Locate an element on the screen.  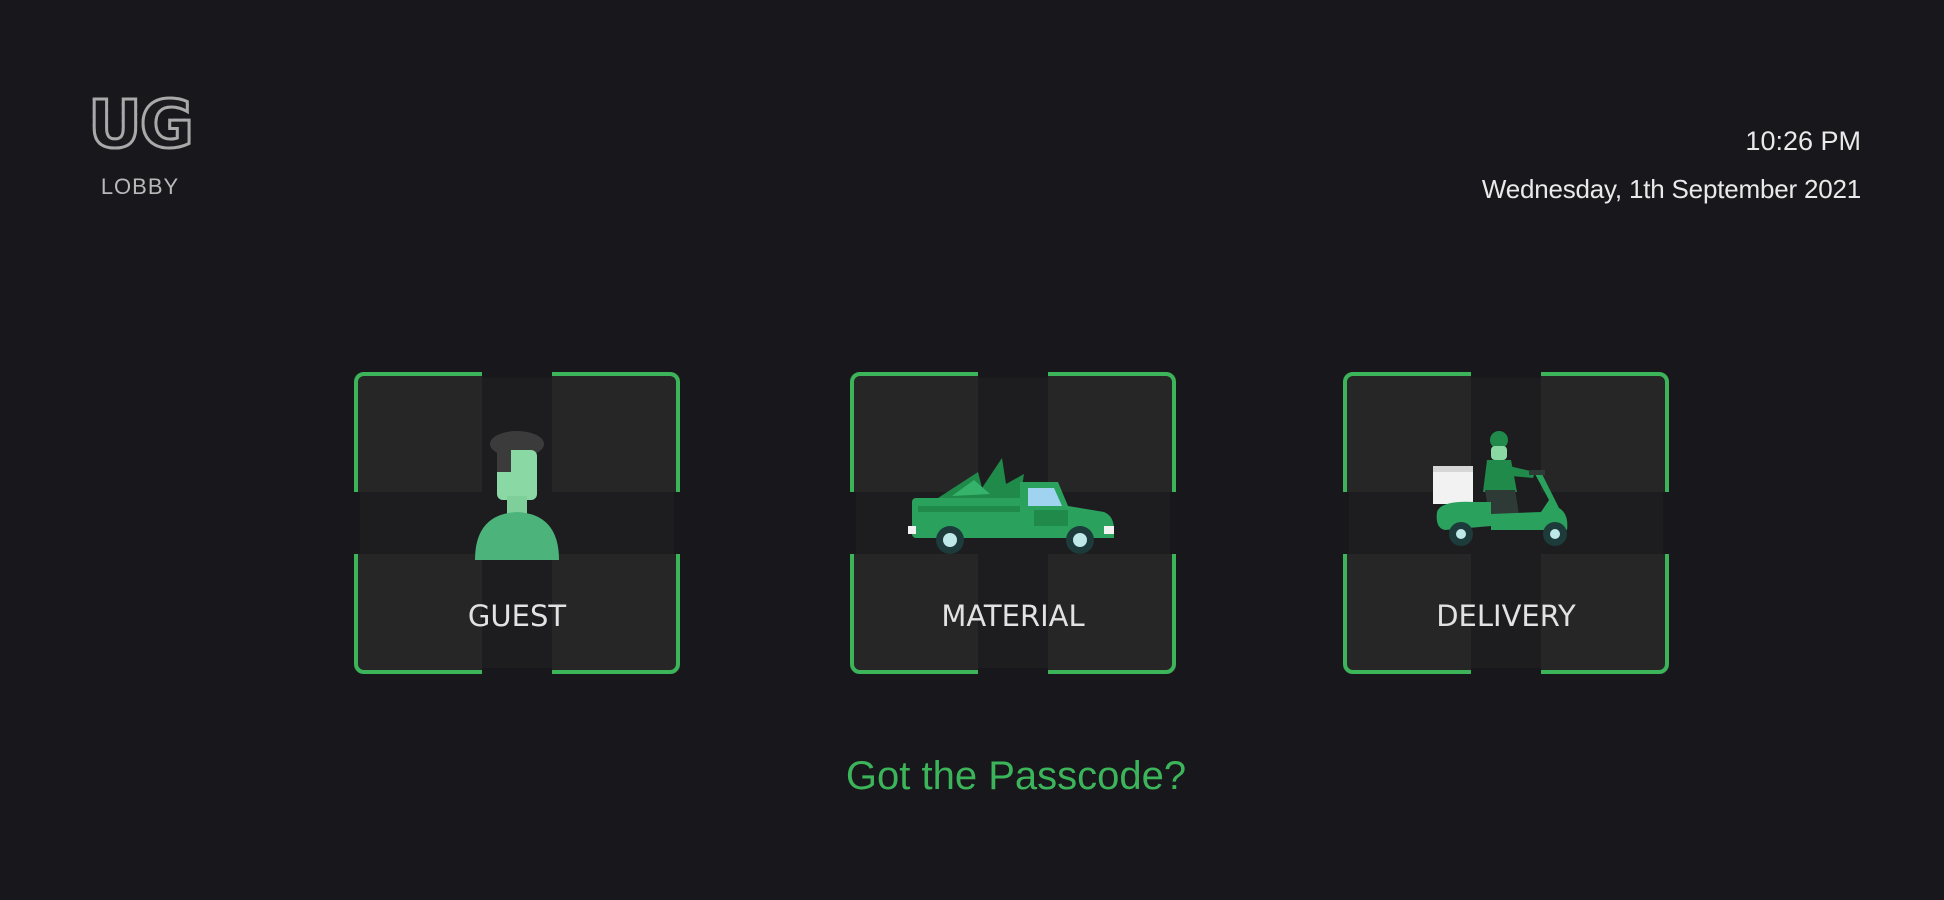
logo-subtitle: LOBBY is located at coordinates (140, 186).